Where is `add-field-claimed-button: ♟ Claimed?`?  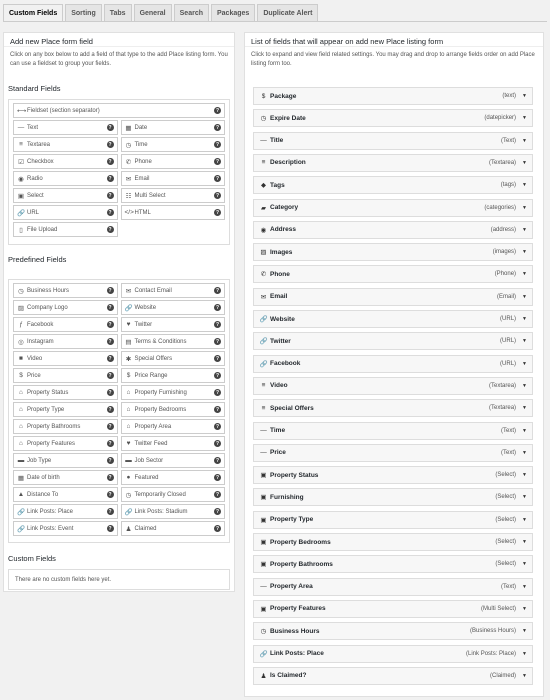 add-field-claimed-button: ♟ Claimed? is located at coordinates (172, 528).